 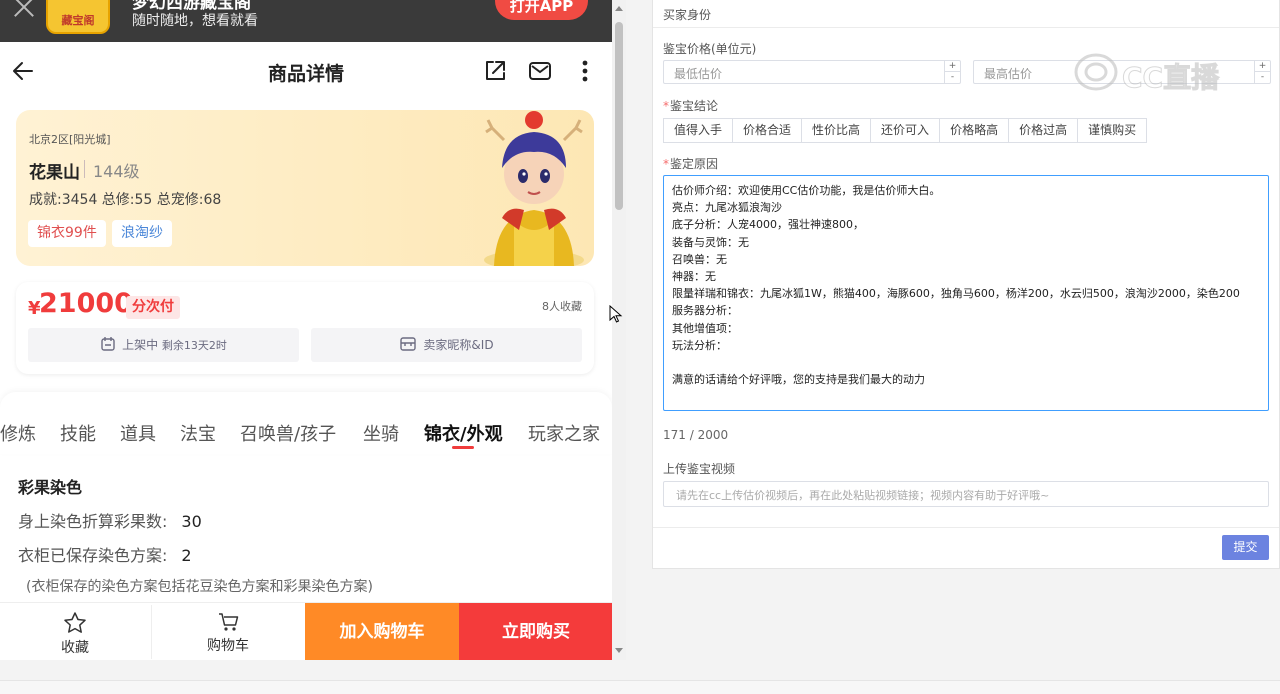 I want to click on buy-now-button: 立即购买, so click(x=535, y=631).